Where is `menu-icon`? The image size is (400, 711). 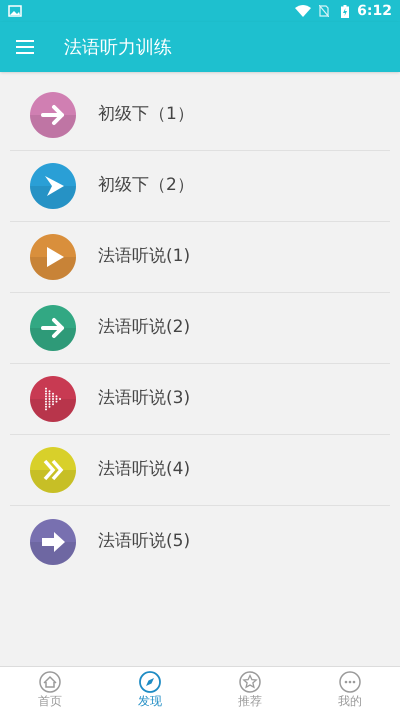 menu-icon is located at coordinates (25, 47).